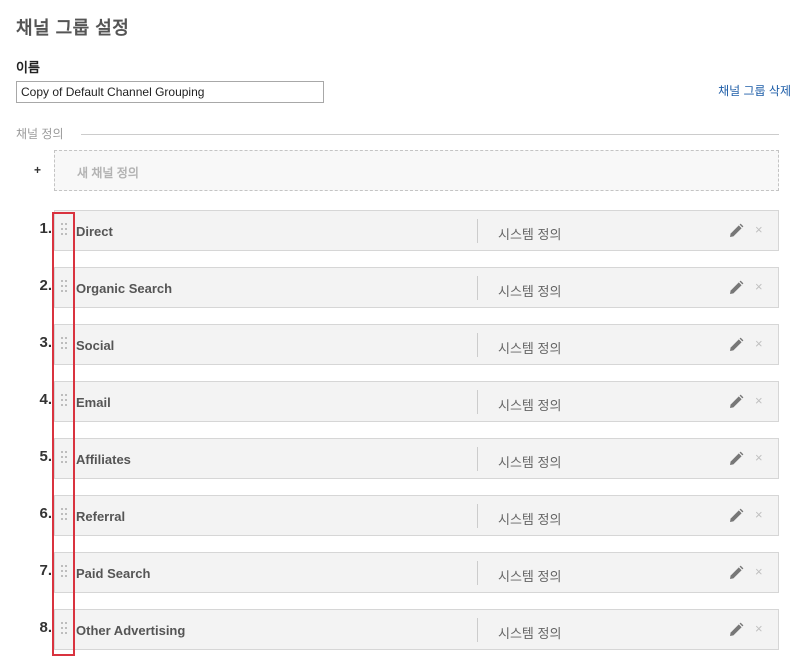  I want to click on channel-row-number: 5., so click(45, 456).